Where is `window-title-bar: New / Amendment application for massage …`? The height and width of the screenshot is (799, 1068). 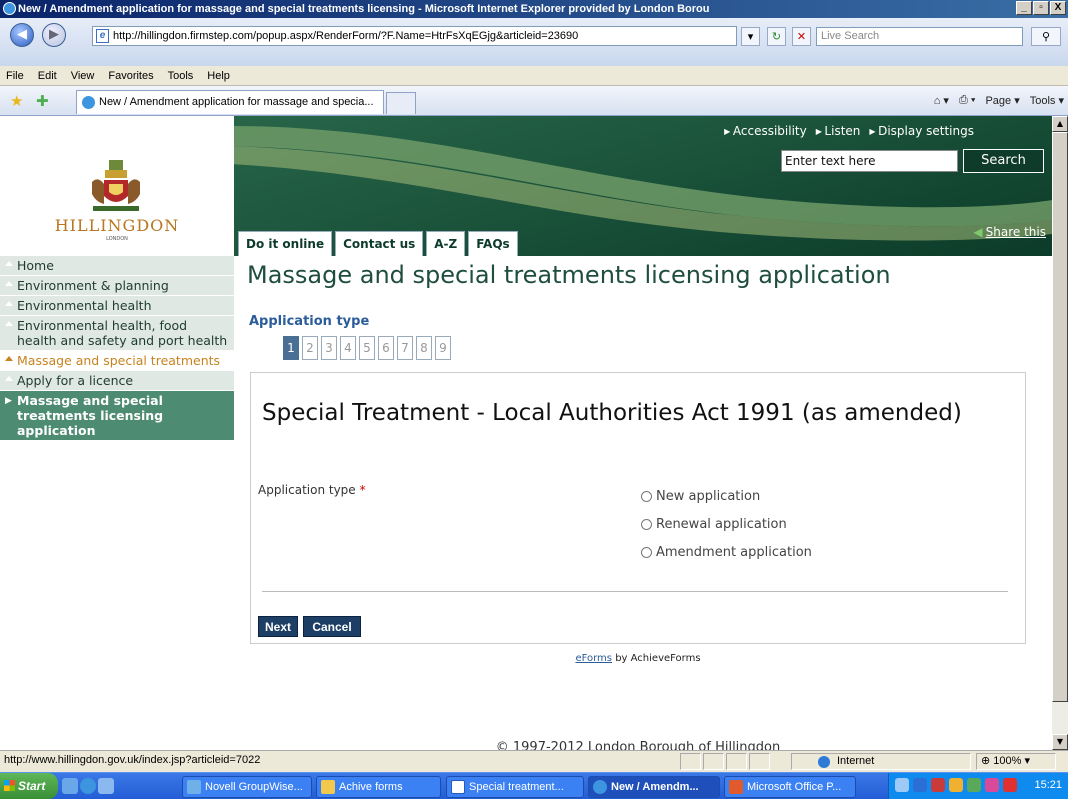 window-title-bar: New / Amendment application for massage … is located at coordinates (534, 9).